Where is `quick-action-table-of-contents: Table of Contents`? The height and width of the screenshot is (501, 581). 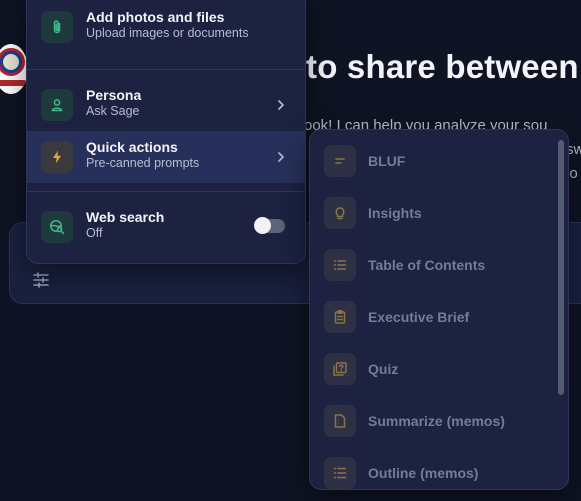
quick-action-table-of-contents: Table of Contents is located at coordinates (430, 266).